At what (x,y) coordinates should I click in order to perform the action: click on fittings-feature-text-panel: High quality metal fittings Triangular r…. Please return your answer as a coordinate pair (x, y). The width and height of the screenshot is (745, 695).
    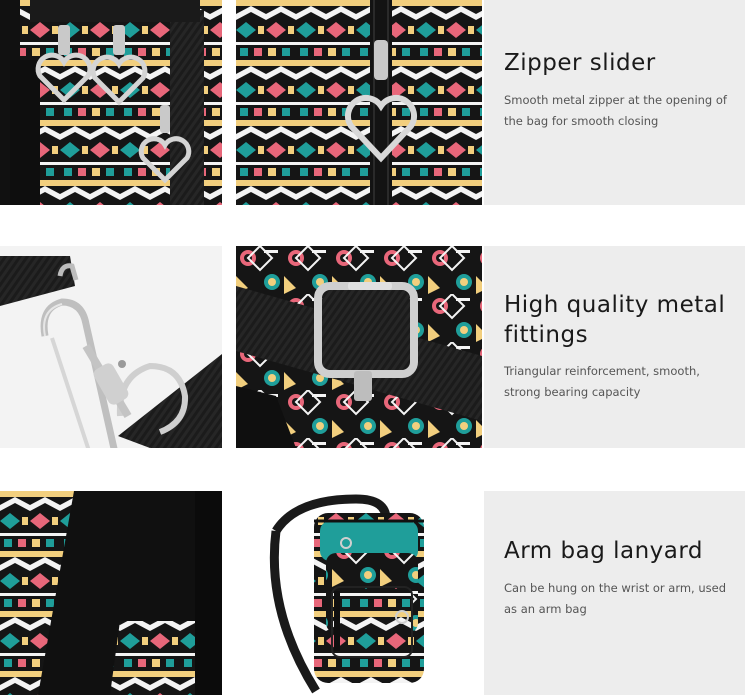
    Looking at the image, I should click on (614, 347).